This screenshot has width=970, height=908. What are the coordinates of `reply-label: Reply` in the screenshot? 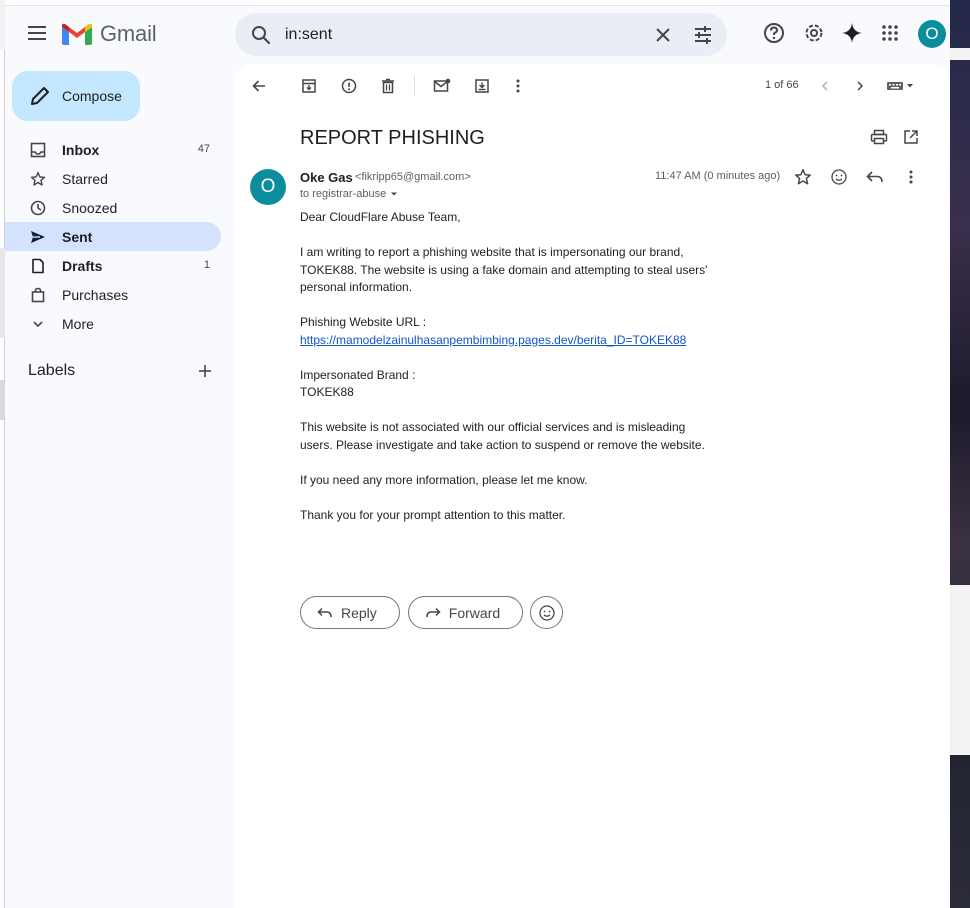 It's located at (359, 612).